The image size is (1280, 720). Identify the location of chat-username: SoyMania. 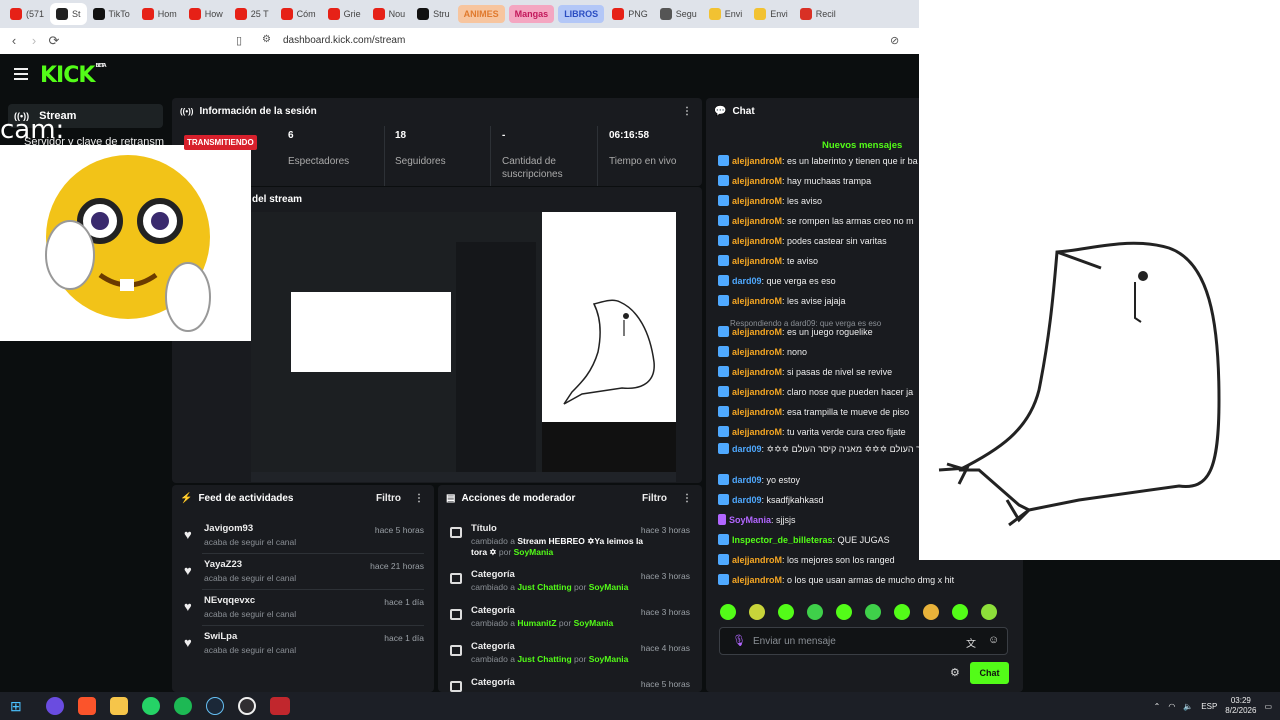
(750, 520).